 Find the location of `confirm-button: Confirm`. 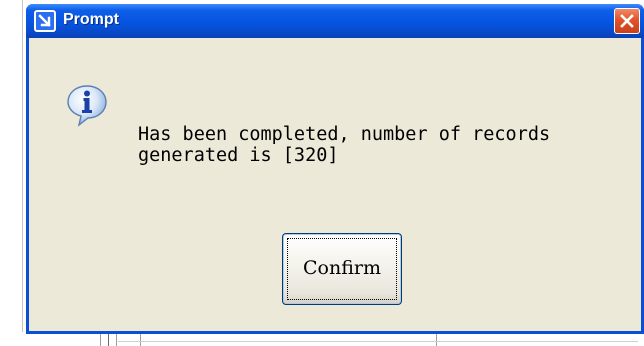

confirm-button: Confirm is located at coordinates (342, 269).